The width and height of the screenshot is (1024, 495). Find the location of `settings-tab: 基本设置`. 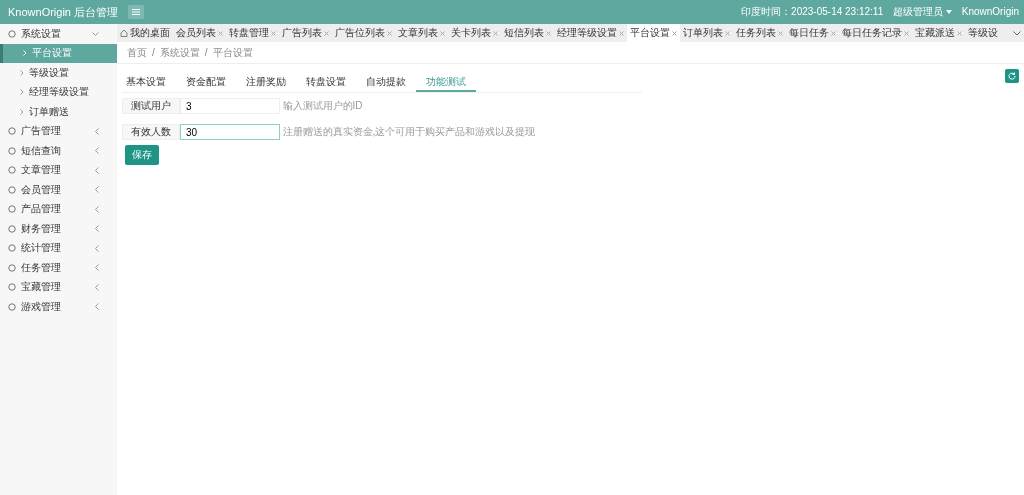

settings-tab: 基本设置 is located at coordinates (149, 83).